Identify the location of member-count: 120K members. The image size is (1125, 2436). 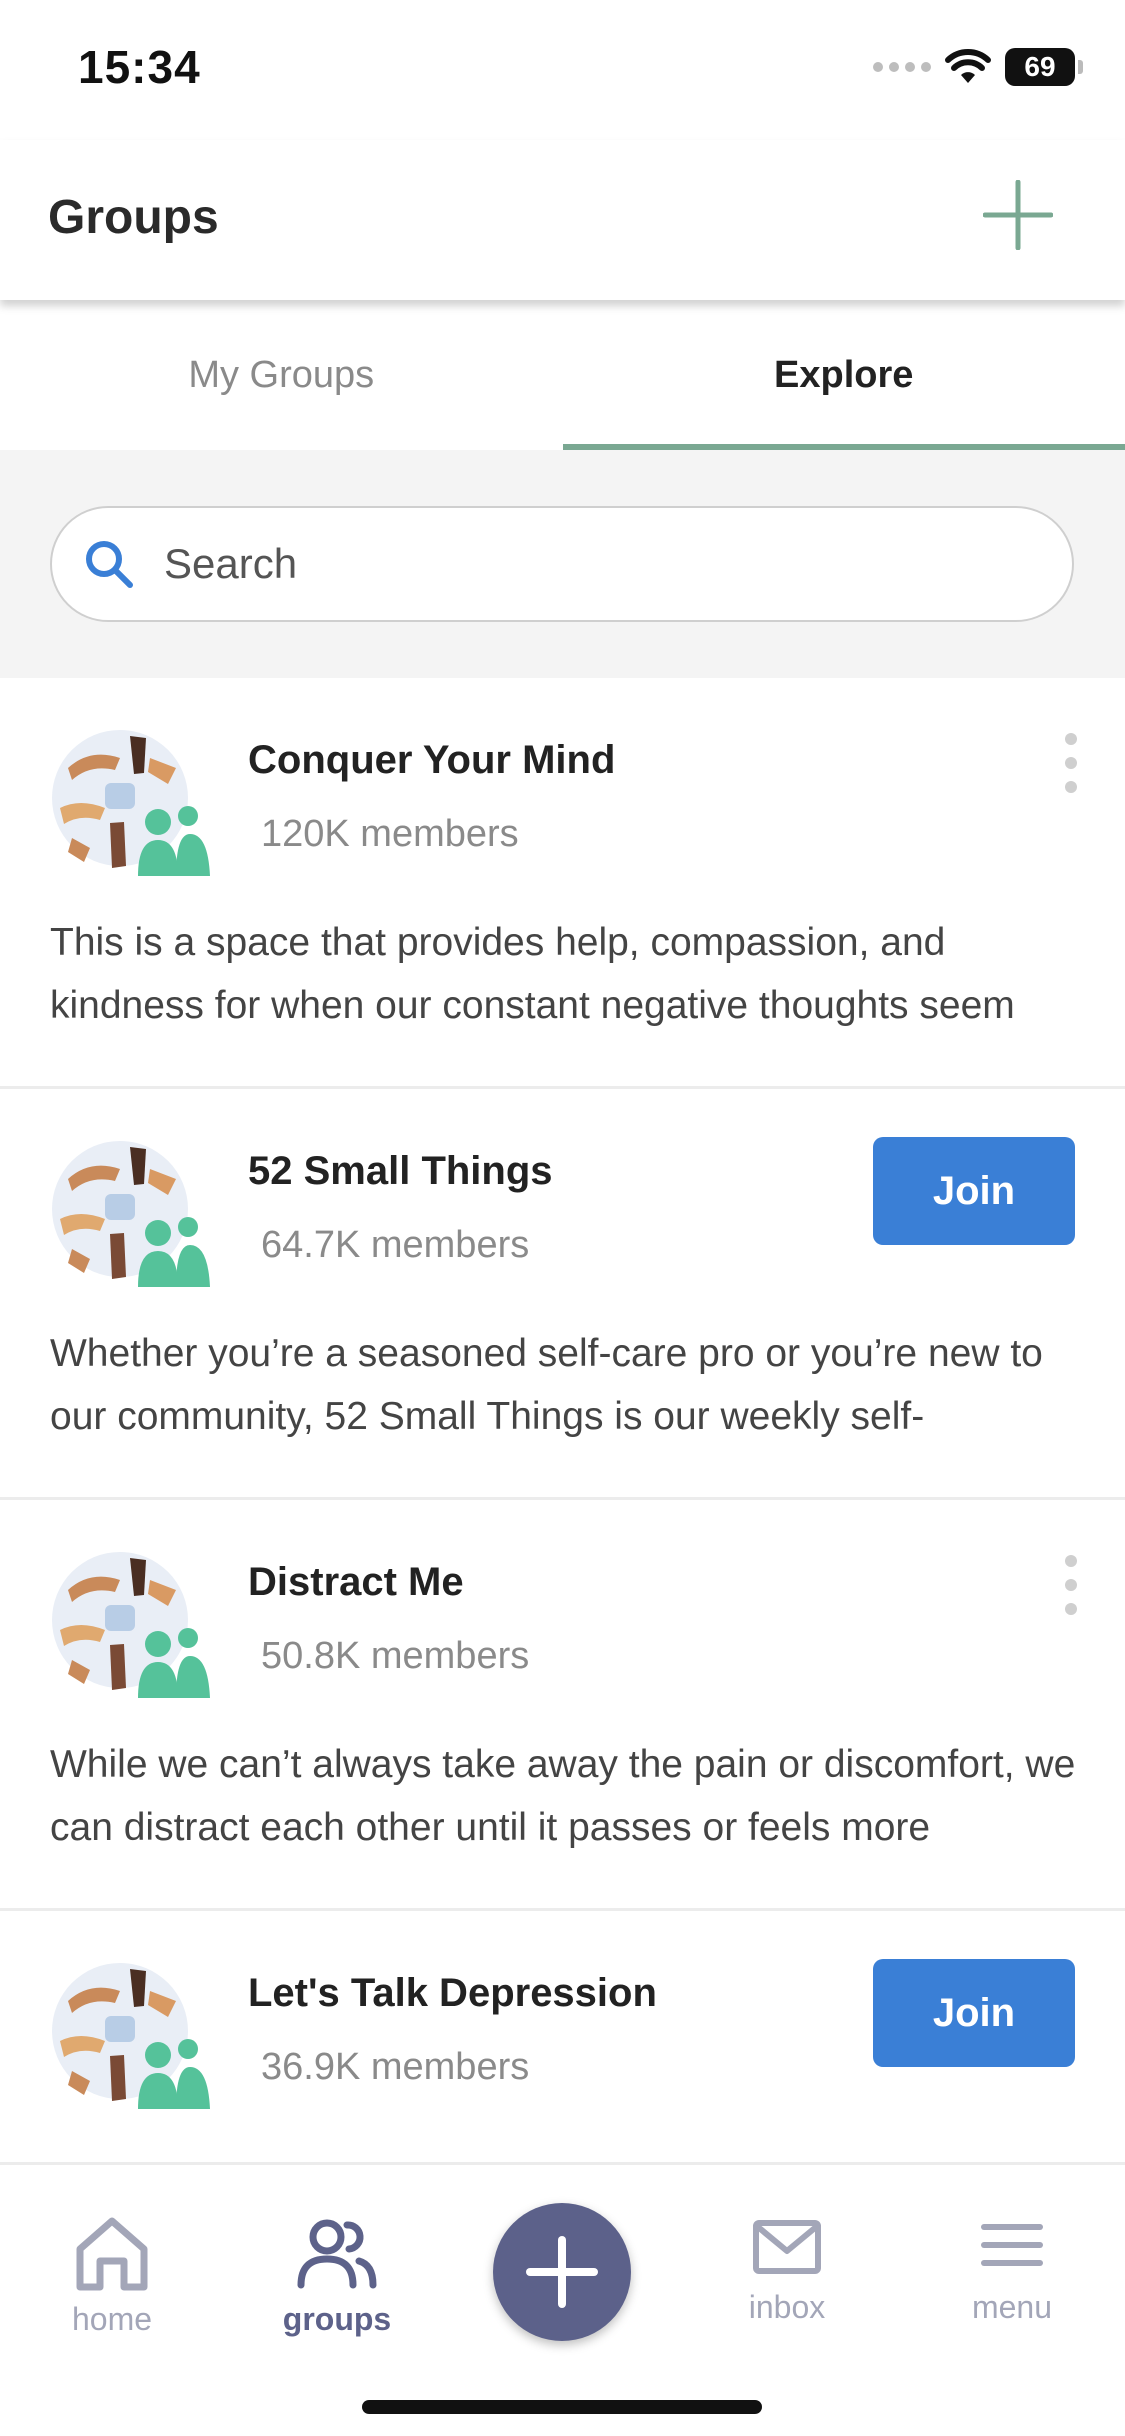
(390, 834).